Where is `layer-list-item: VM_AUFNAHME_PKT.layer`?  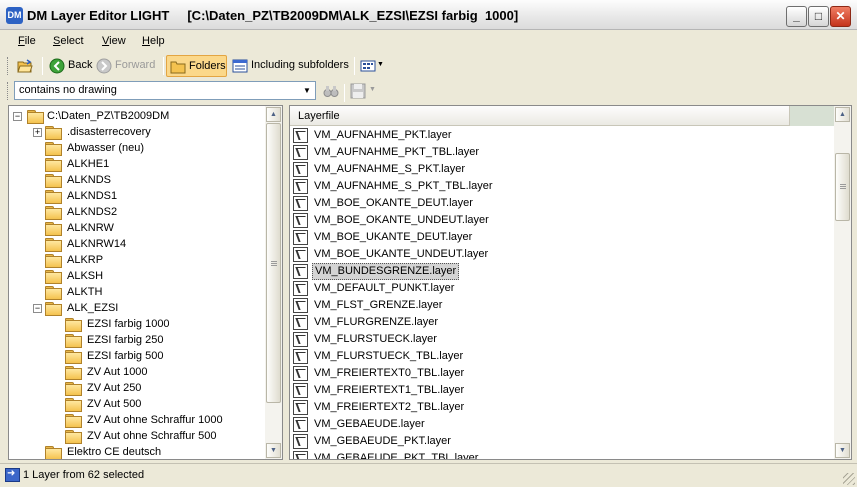
layer-list-item: VM_AUFNAHME_PKT.layer is located at coordinates (553, 135).